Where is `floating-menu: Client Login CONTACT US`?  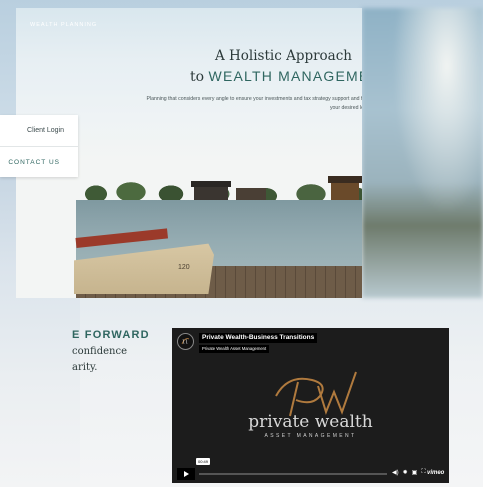
floating-menu: Client Login CONTACT US is located at coordinates (39, 146).